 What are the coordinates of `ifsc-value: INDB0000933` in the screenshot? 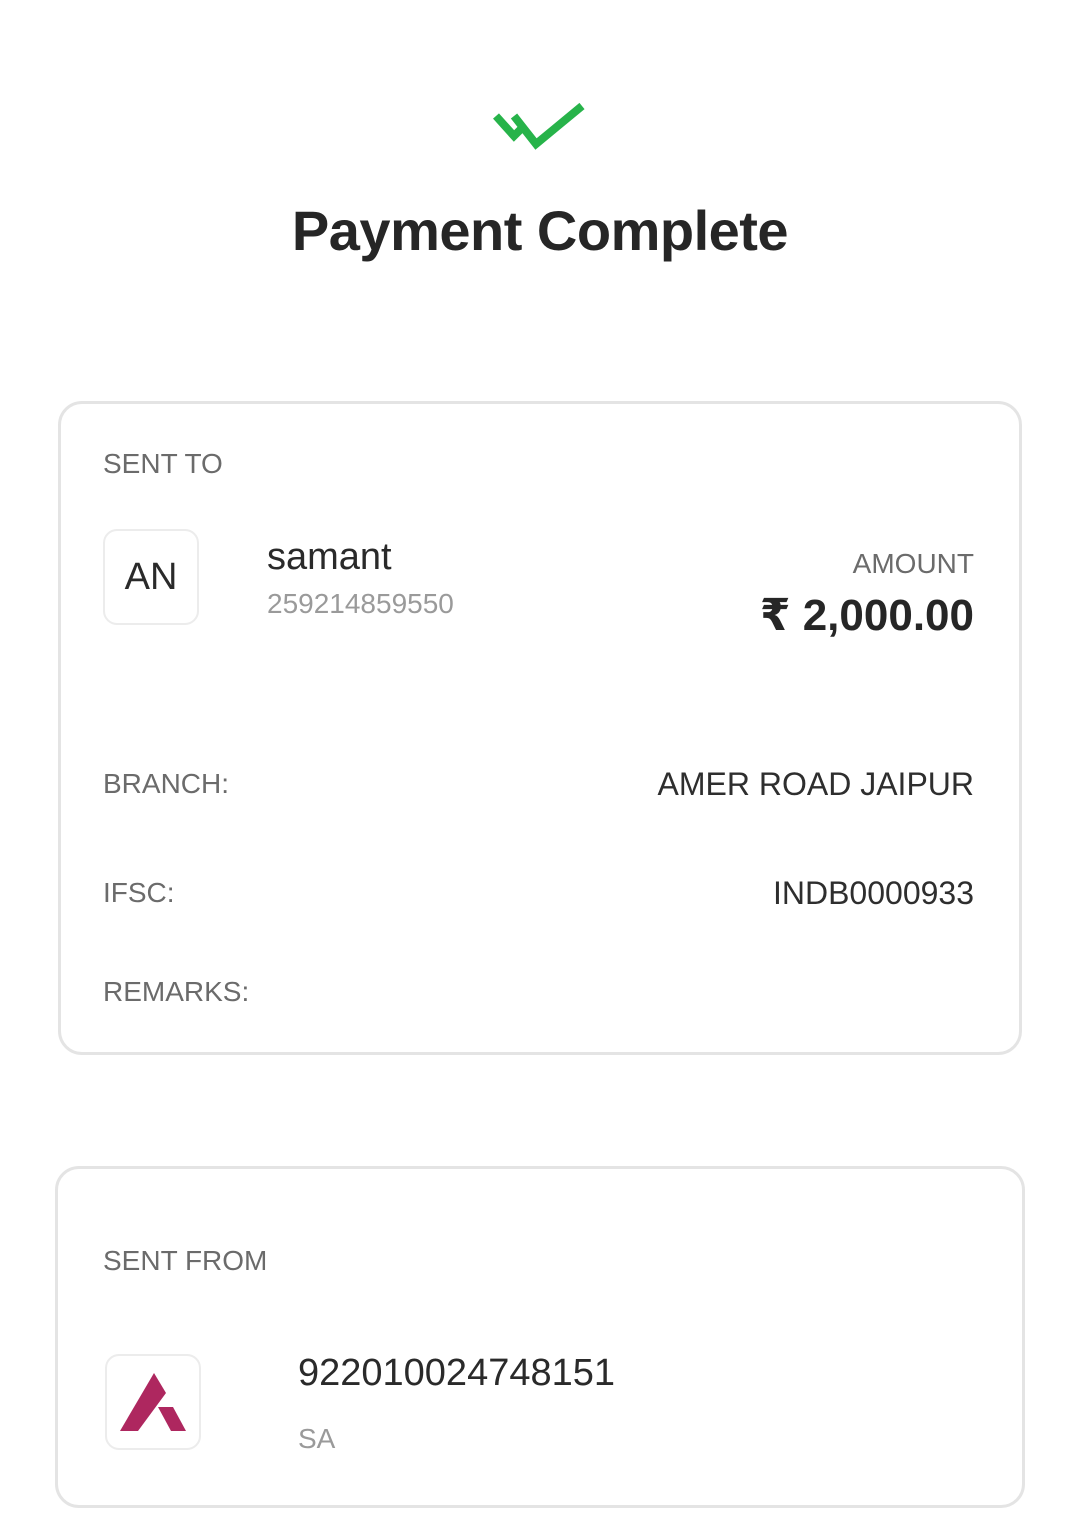 It's located at (873, 893).